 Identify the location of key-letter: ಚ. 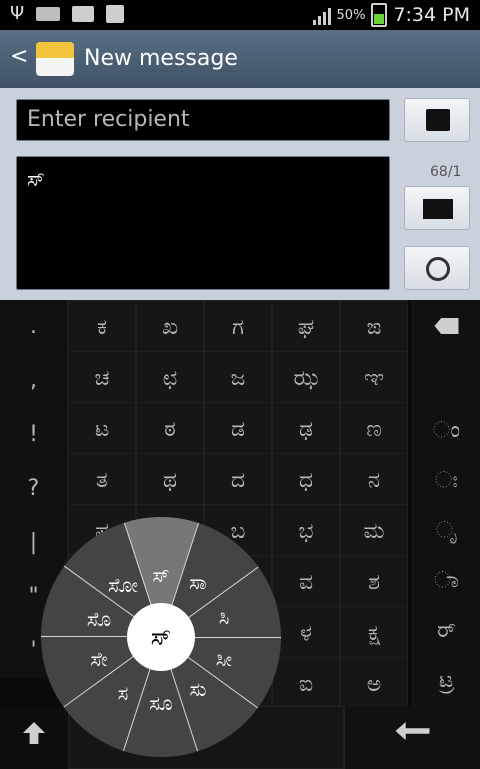
(102, 377).